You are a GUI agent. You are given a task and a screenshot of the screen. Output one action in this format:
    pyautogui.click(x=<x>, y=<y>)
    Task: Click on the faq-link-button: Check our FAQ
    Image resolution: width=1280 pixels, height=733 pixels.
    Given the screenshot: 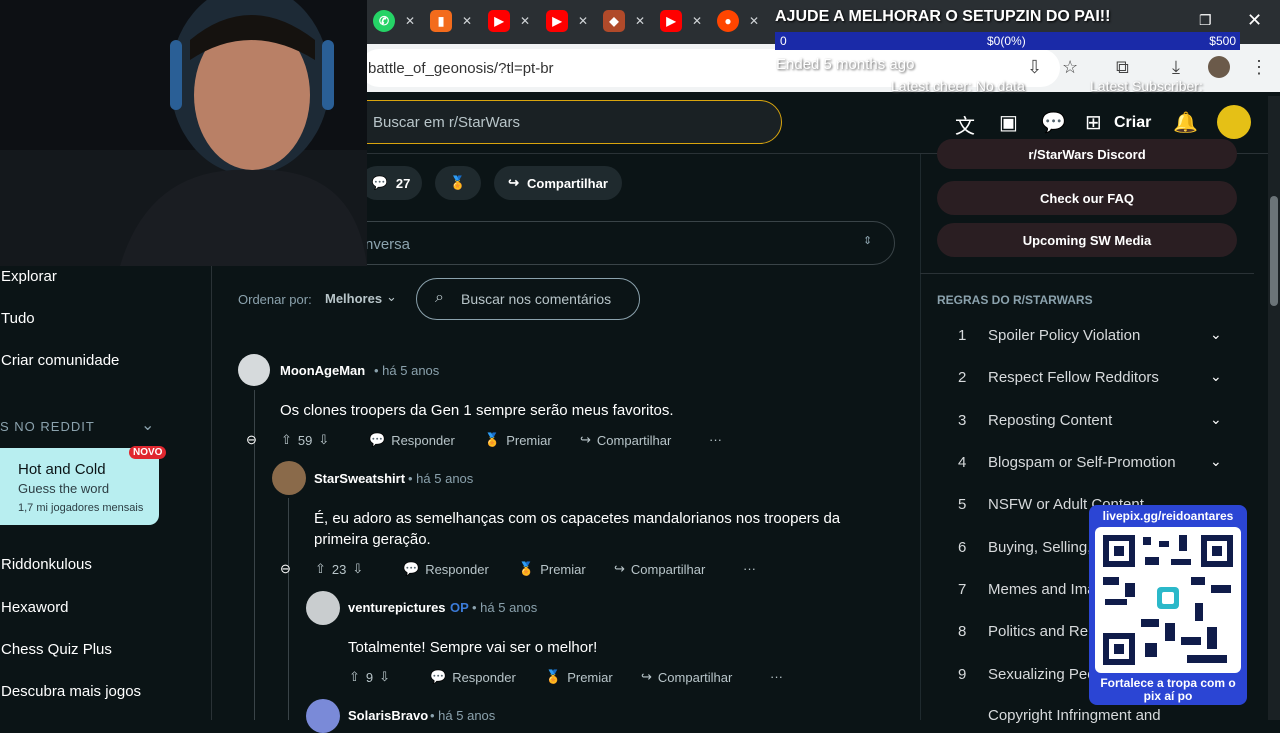 What is the action you would take?
    pyautogui.click(x=1087, y=198)
    